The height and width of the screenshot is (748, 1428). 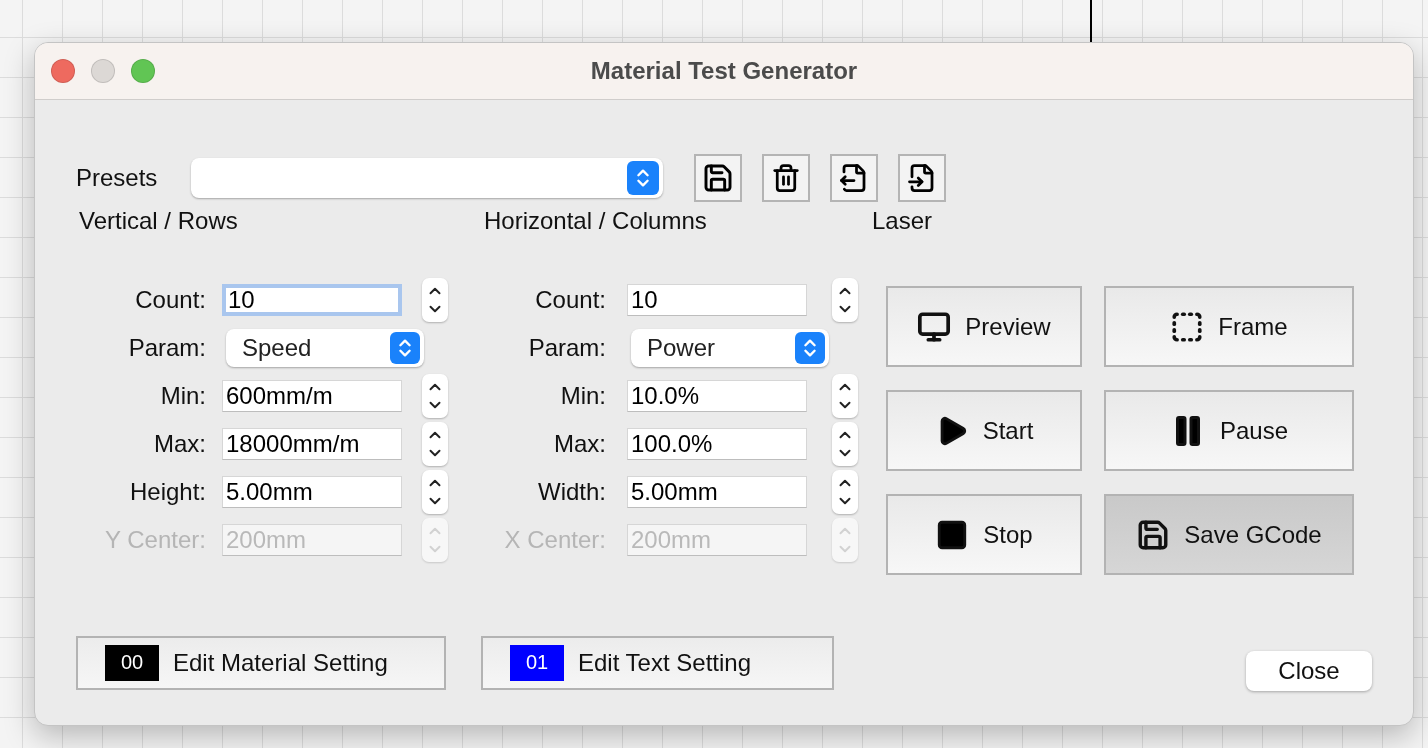 I want to click on number-field: 18000mm/m, so click(x=312, y=444).